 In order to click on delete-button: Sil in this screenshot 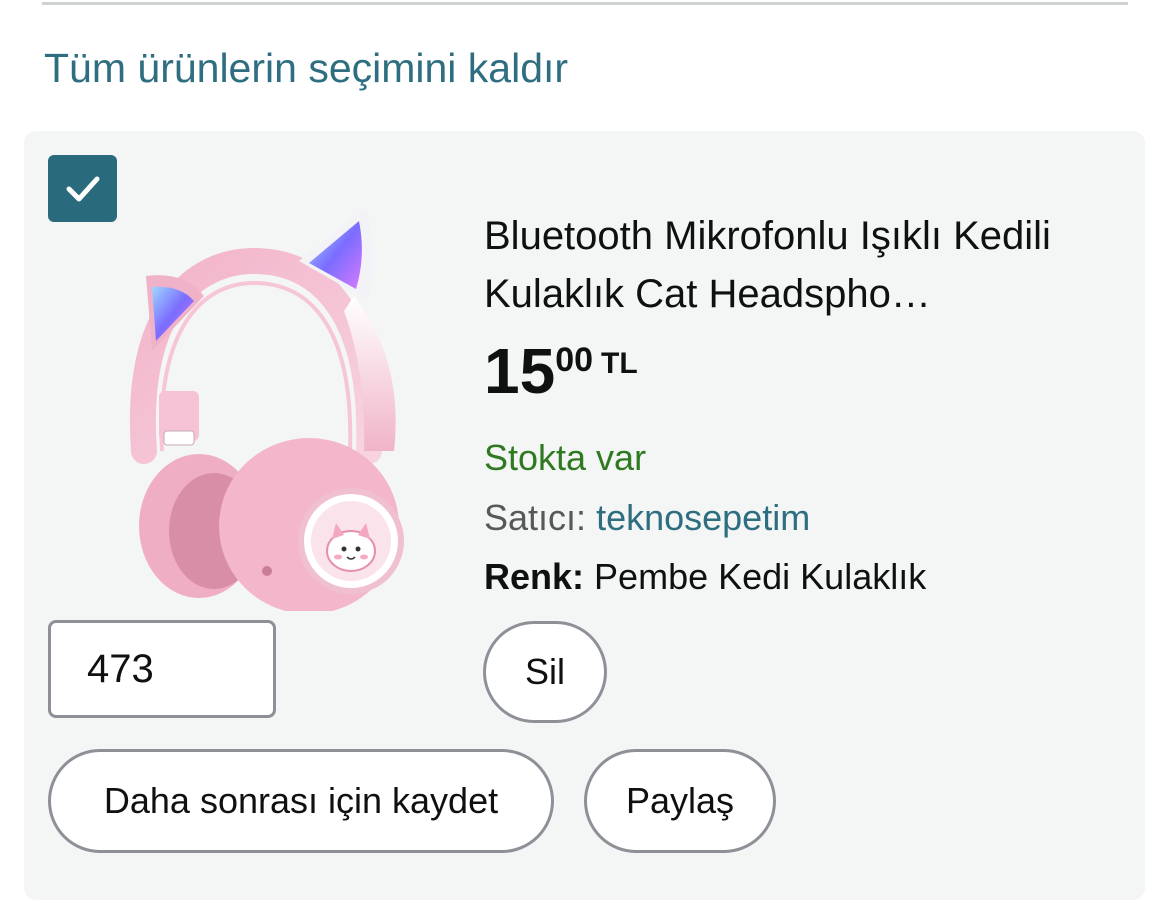, I will do `click(545, 672)`.